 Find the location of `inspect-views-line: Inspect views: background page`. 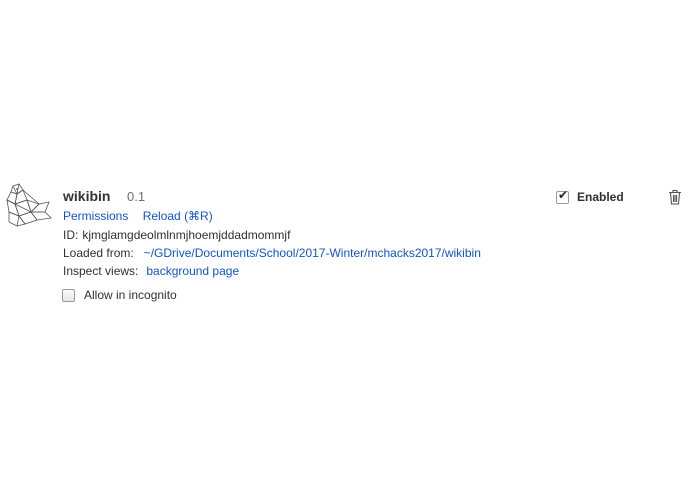

inspect-views-line: Inspect views: background page is located at coordinates (151, 271).